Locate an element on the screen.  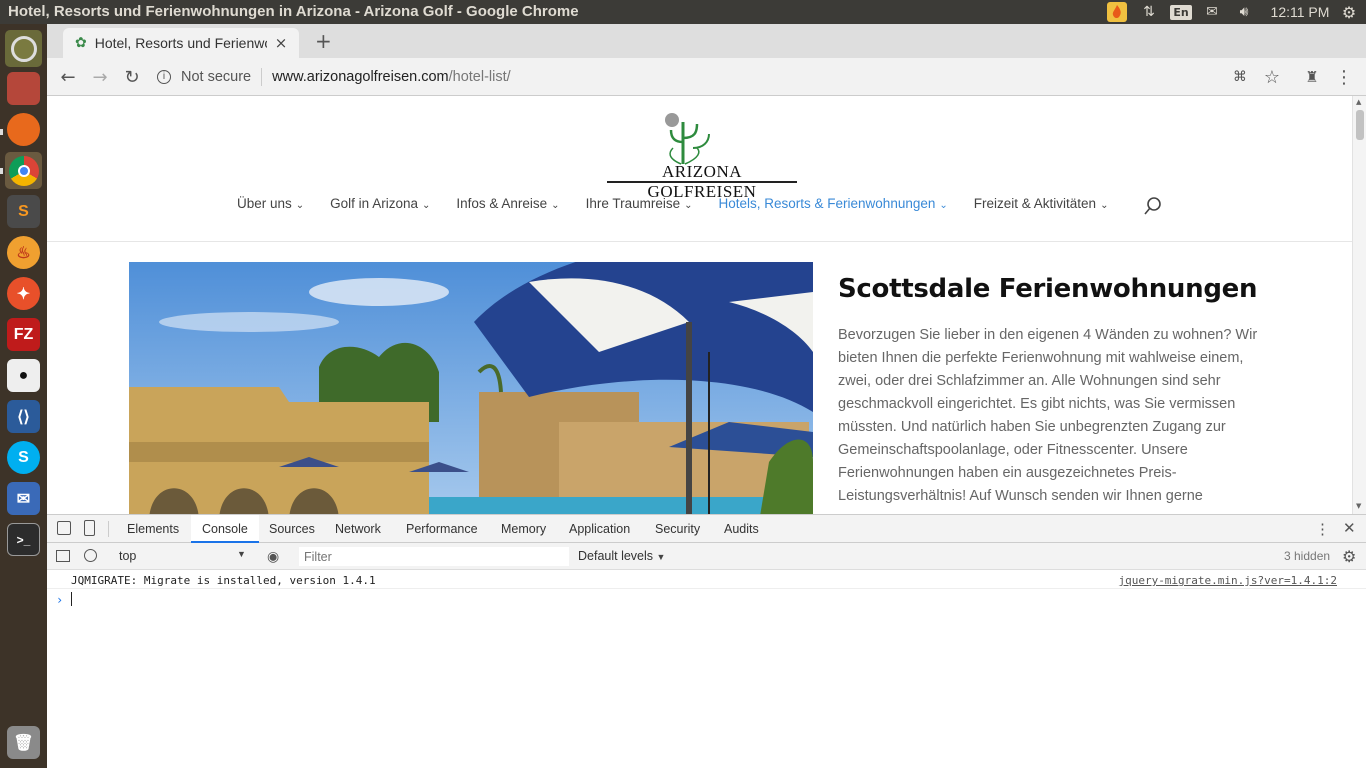
scroll-up-arrow-icon: ▲ is located at coordinates (1358, 102).